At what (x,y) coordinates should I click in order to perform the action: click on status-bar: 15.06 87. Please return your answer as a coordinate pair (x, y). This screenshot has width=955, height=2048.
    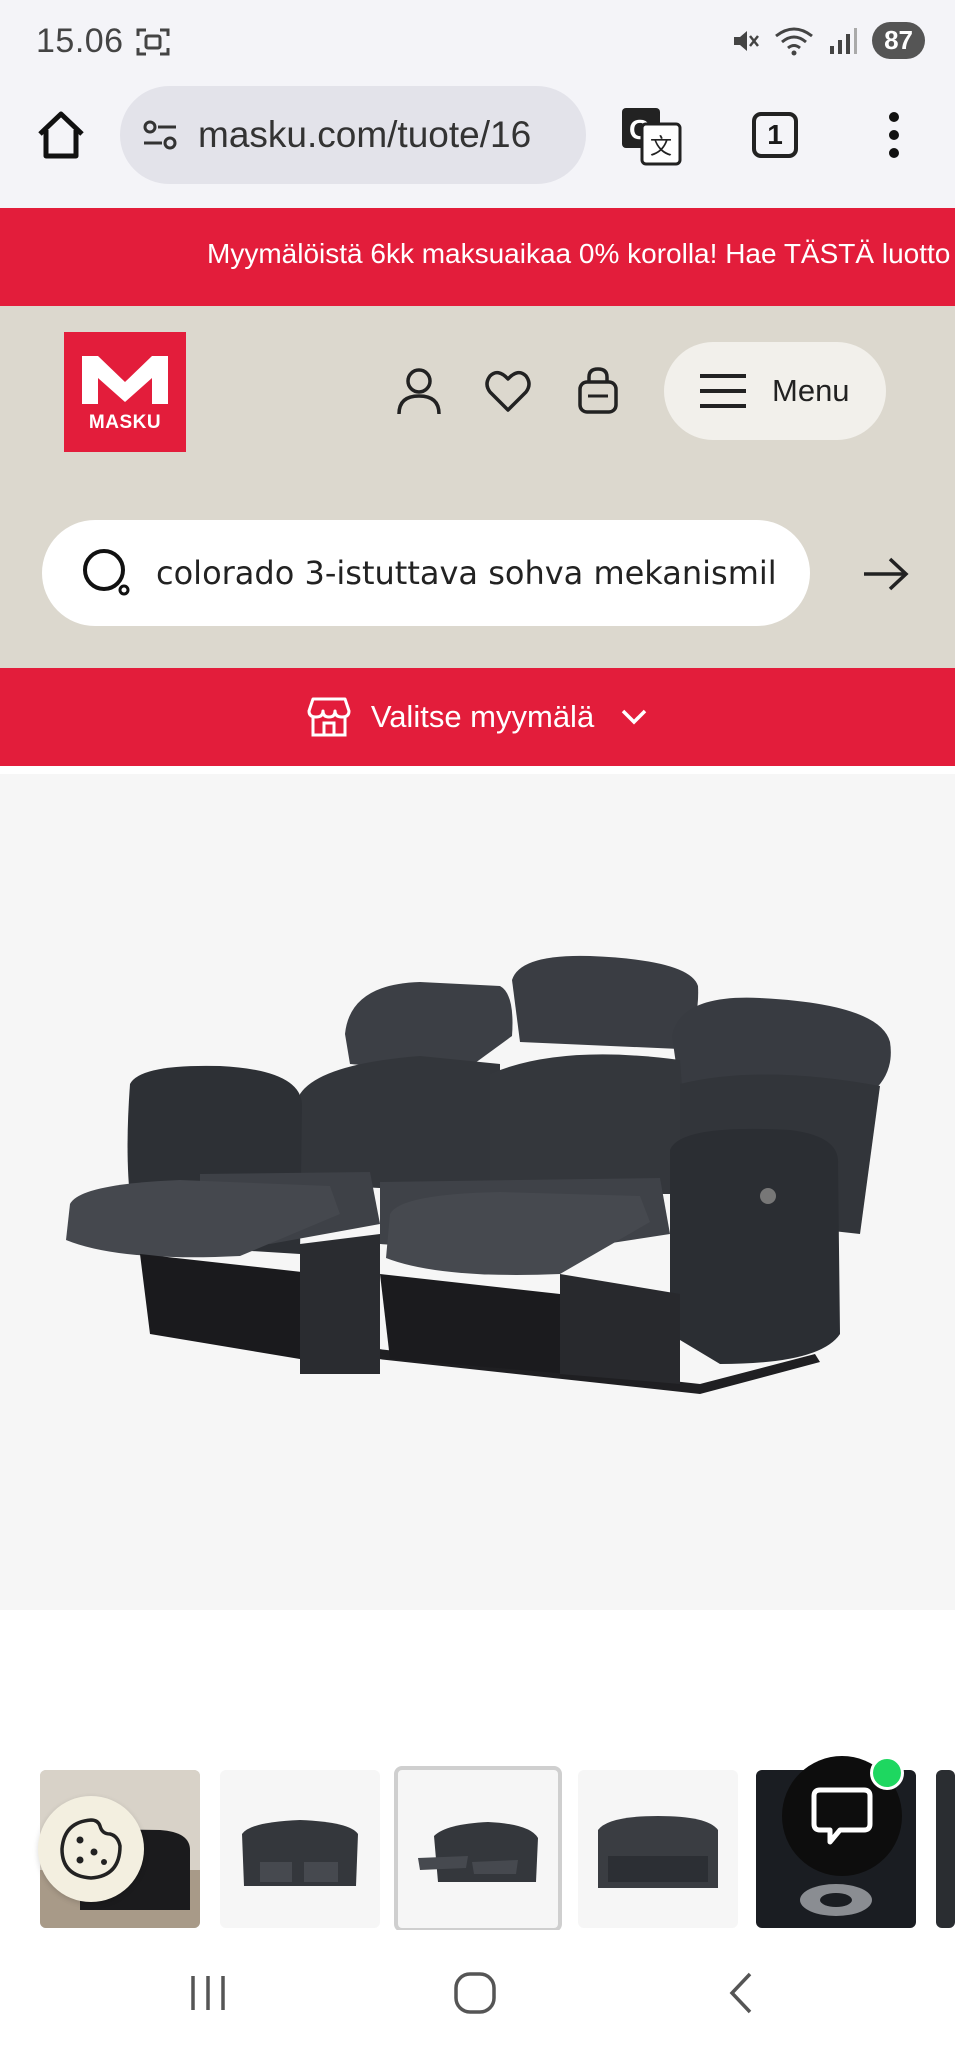
    Looking at the image, I should click on (477, 43).